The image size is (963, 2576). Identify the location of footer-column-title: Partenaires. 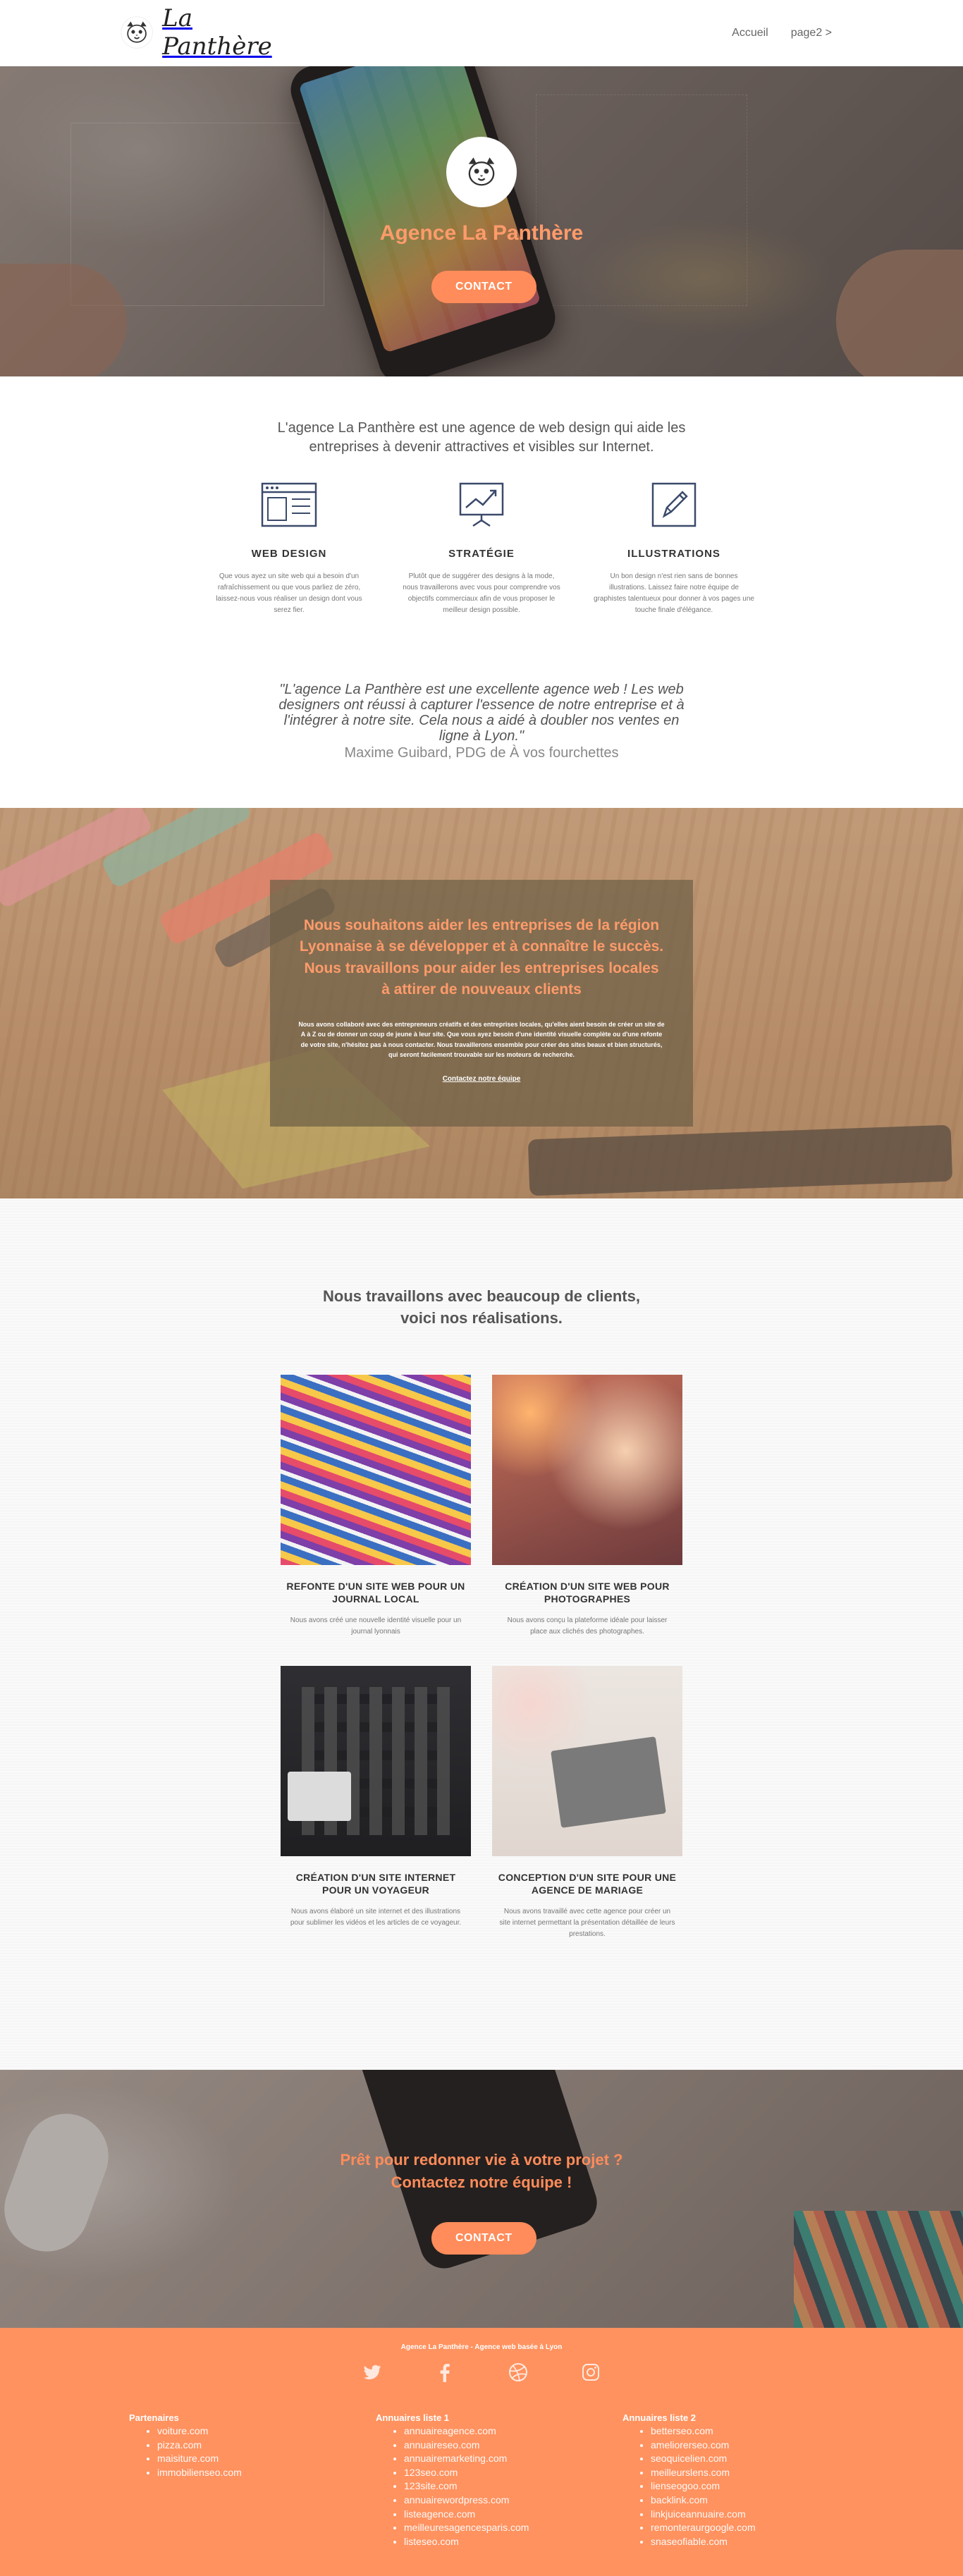
(154, 2417).